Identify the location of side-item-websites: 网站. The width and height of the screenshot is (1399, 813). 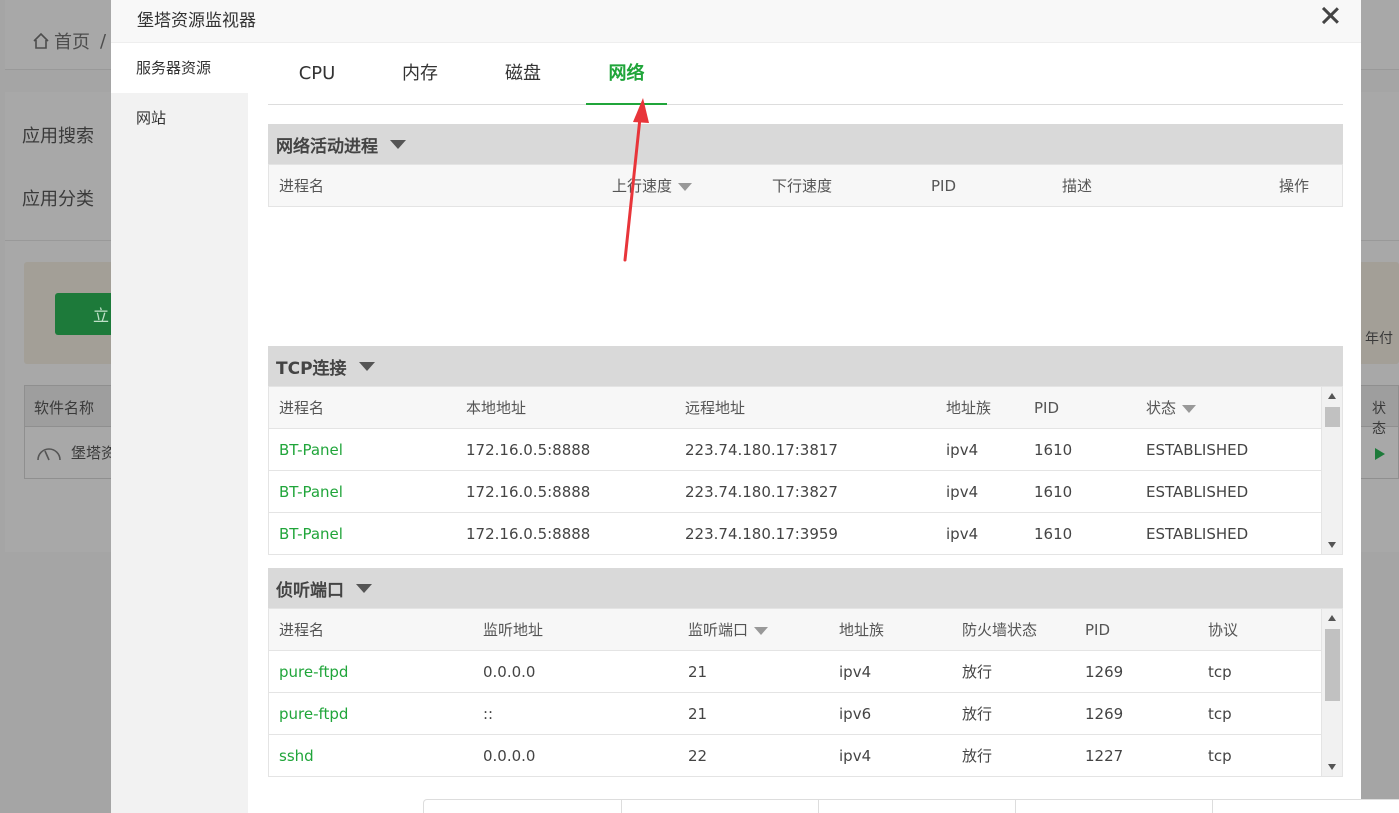
(179, 118).